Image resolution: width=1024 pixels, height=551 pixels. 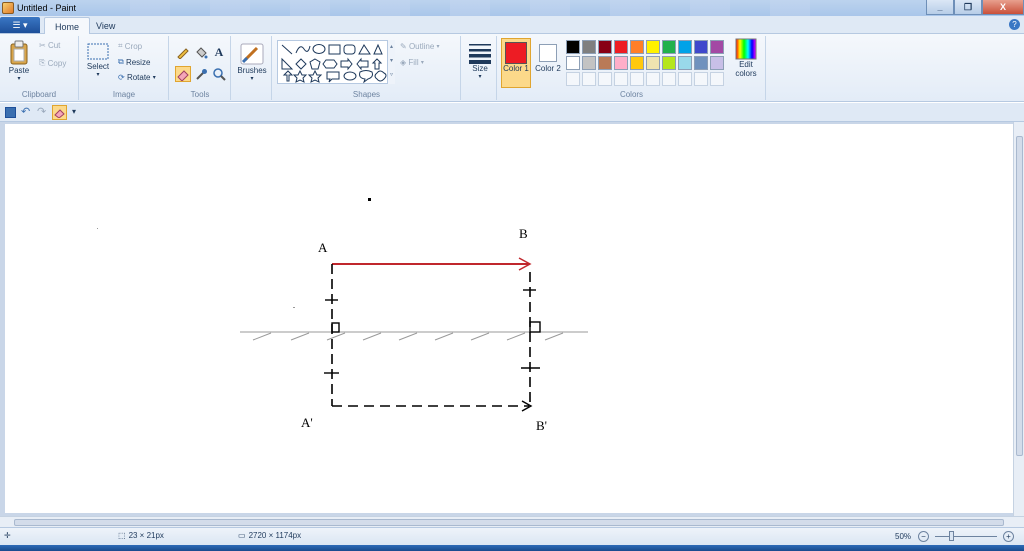 I want to click on maximize-button: ❐, so click(x=968, y=7).